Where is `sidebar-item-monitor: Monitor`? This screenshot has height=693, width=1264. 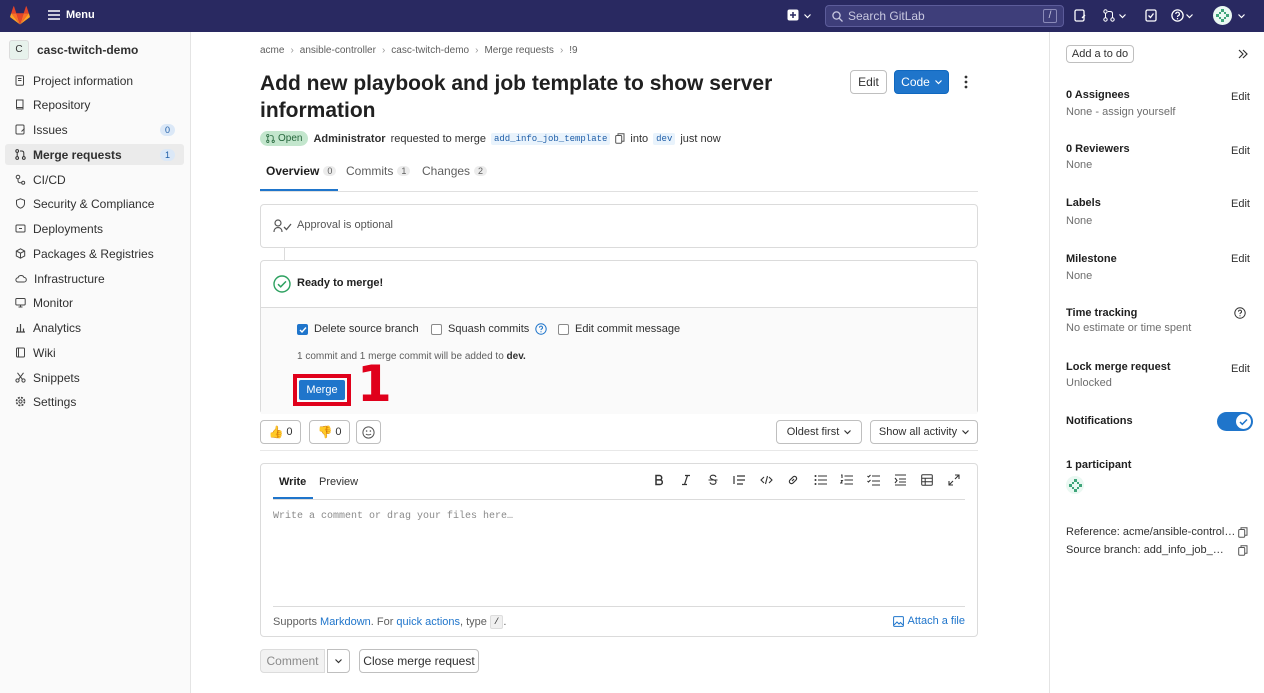 sidebar-item-monitor: Monitor is located at coordinates (94, 302).